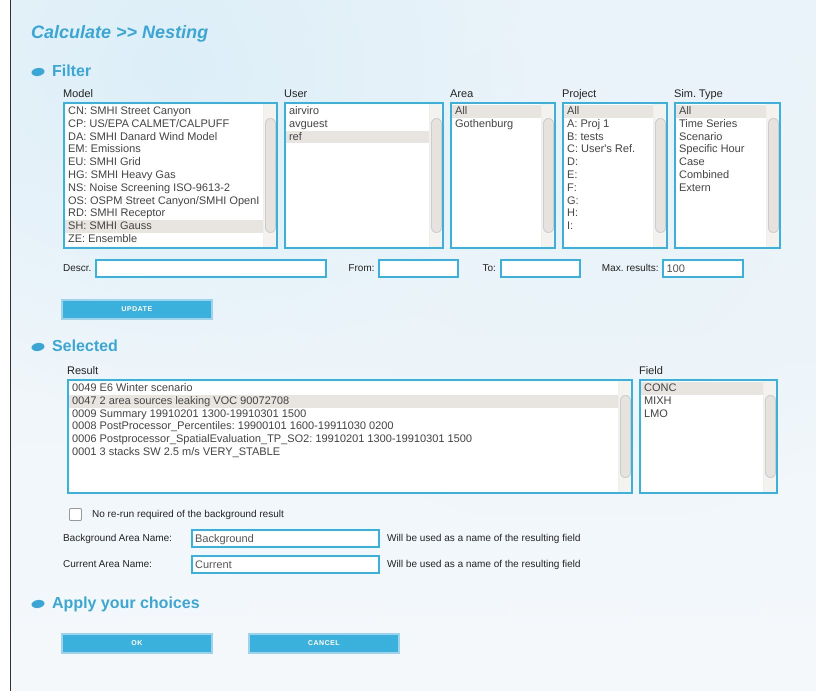  What do you see at coordinates (72, 72) in the screenshot?
I see `section-heading: Filter` at bounding box center [72, 72].